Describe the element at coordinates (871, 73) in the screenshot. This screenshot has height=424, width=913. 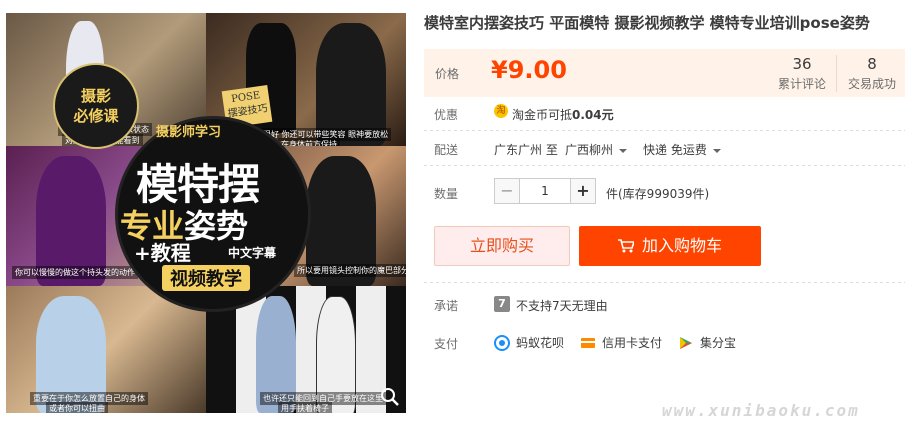
I see `sold-stat: 8 交易成功` at that location.